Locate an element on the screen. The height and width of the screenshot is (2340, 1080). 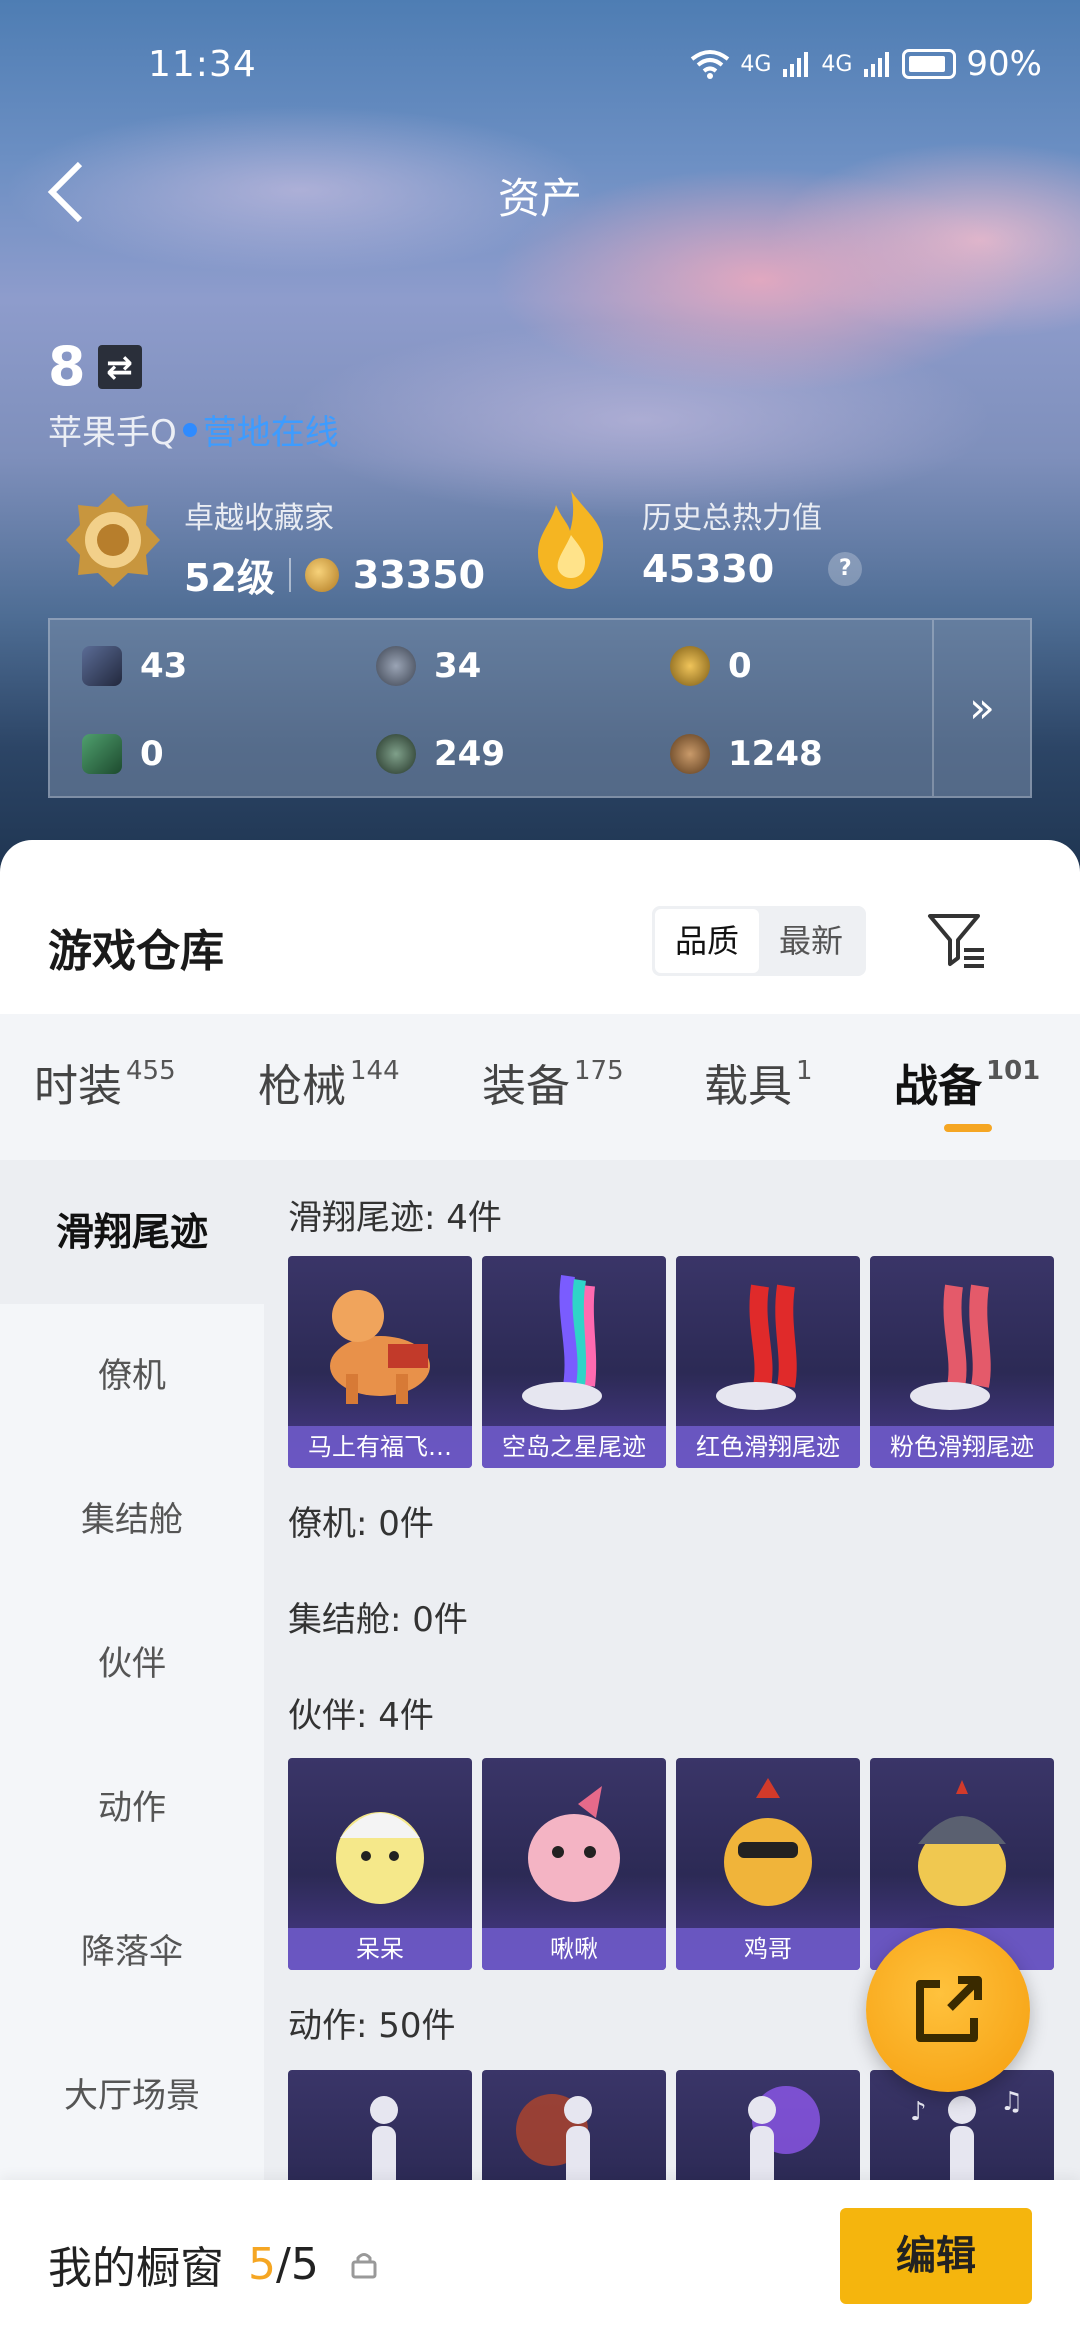
section-title-partner: 伙伴: 4件 is located at coordinates (361, 1716).